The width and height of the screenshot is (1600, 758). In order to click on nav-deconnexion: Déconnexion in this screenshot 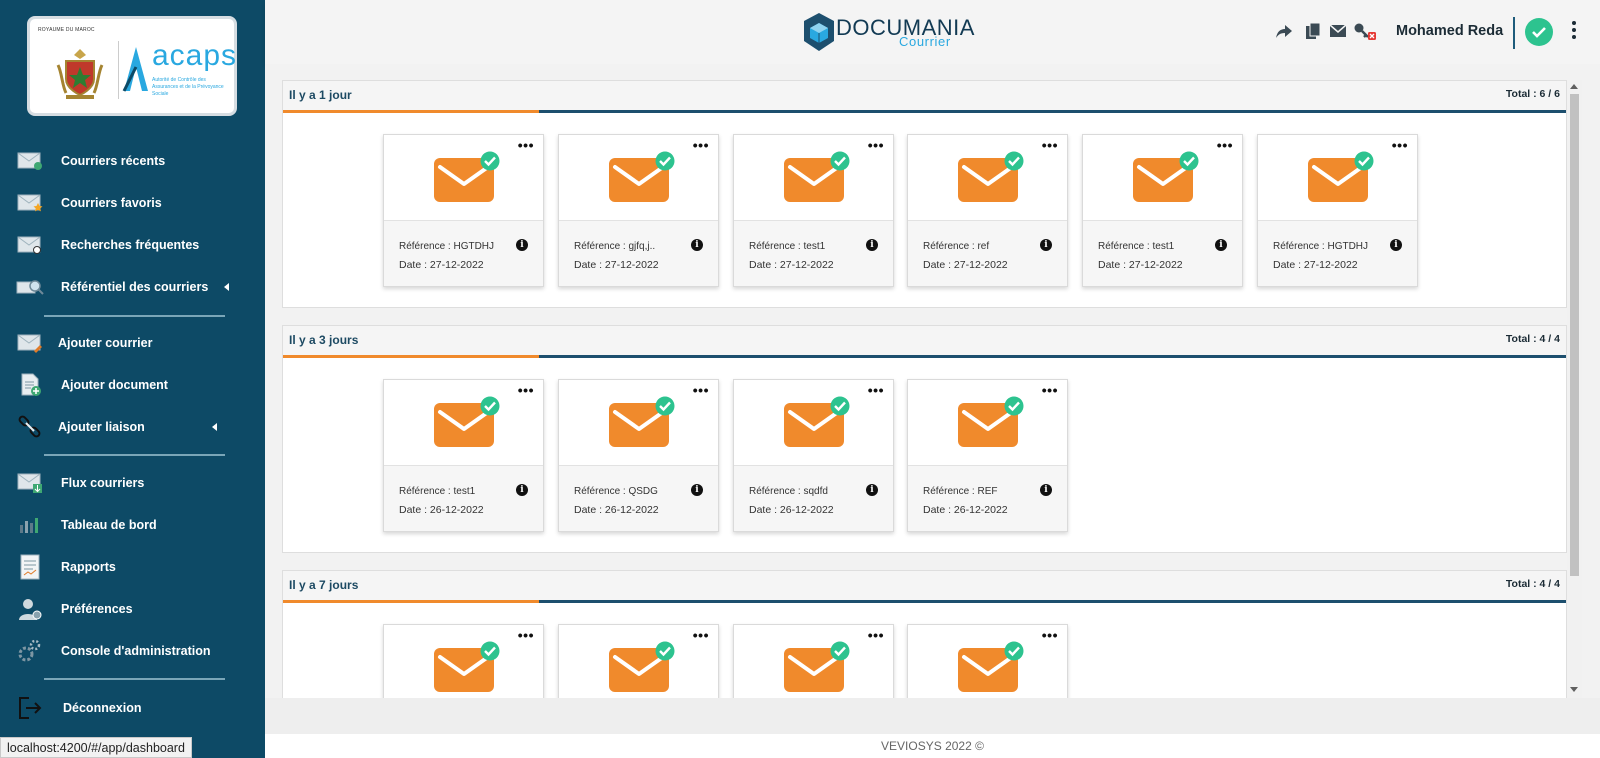, I will do `click(132, 708)`.